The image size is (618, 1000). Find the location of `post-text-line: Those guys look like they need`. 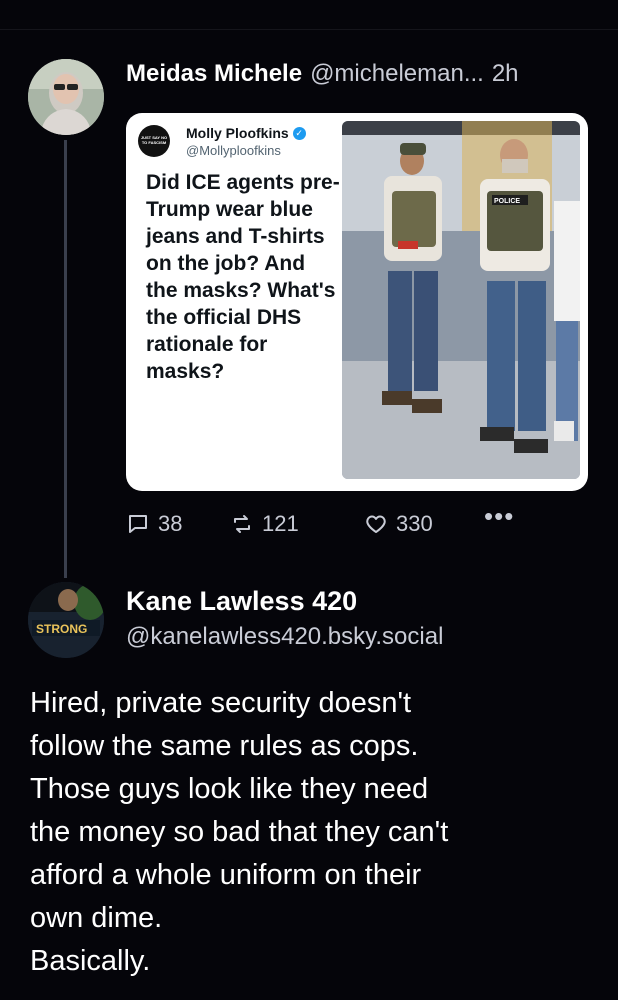

post-text-line: Those guys look like they need is located at coordinates (229, 789).